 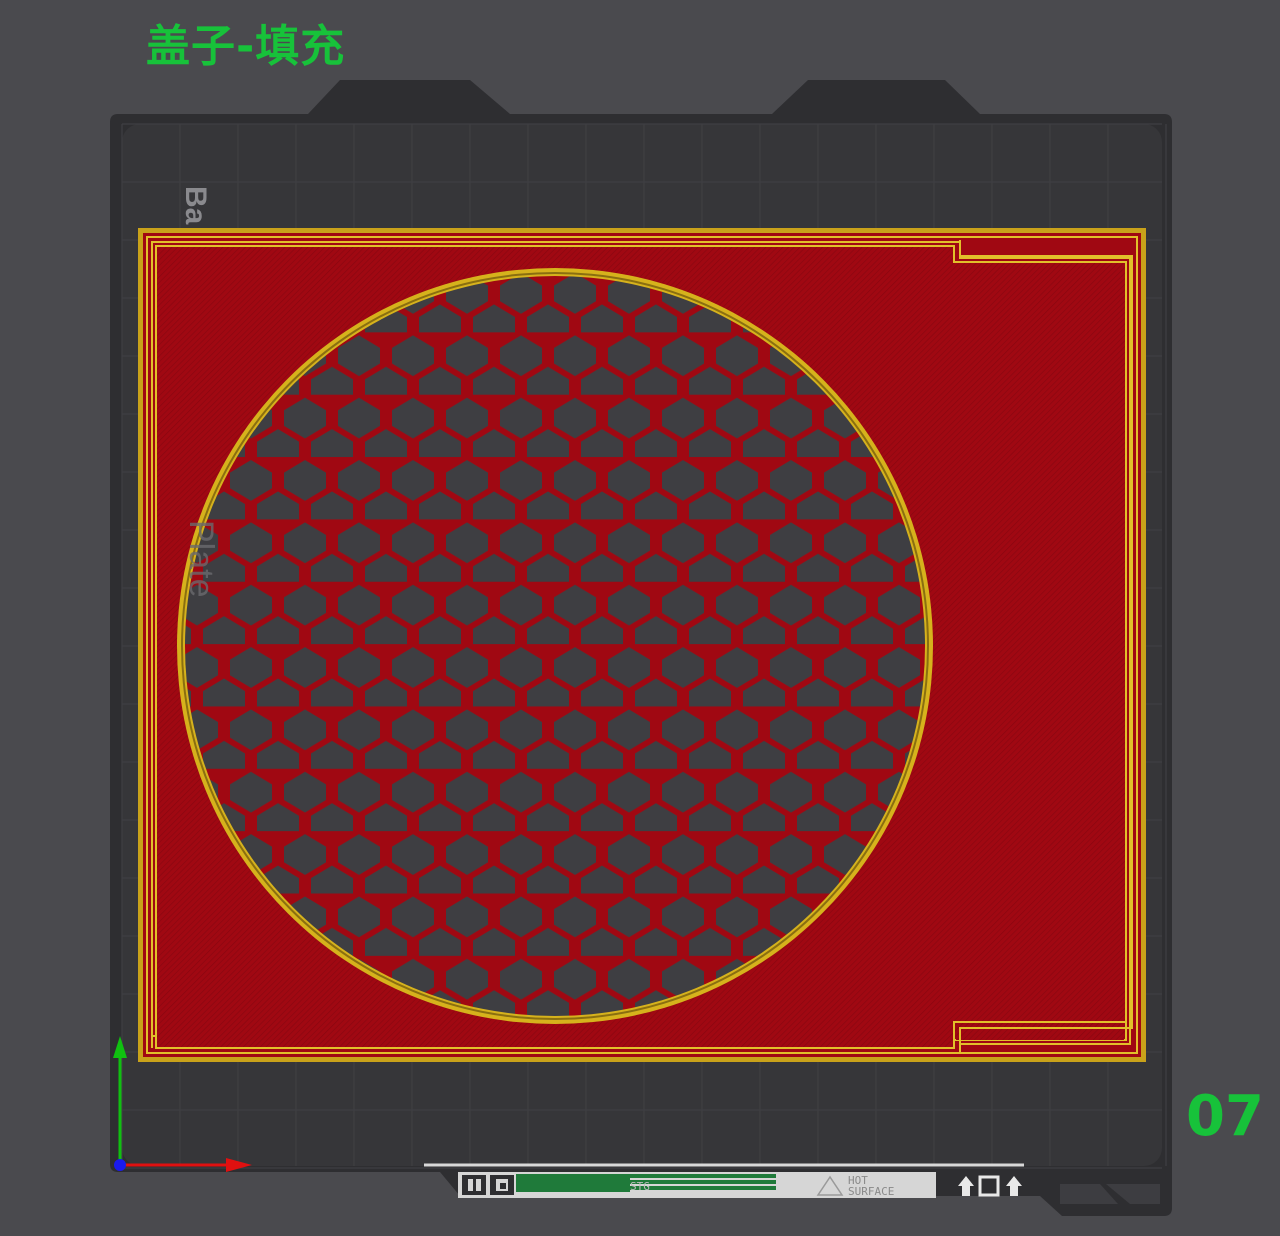 I want to click on bed-watermark-top: Ba, so click(x=195, y=205).